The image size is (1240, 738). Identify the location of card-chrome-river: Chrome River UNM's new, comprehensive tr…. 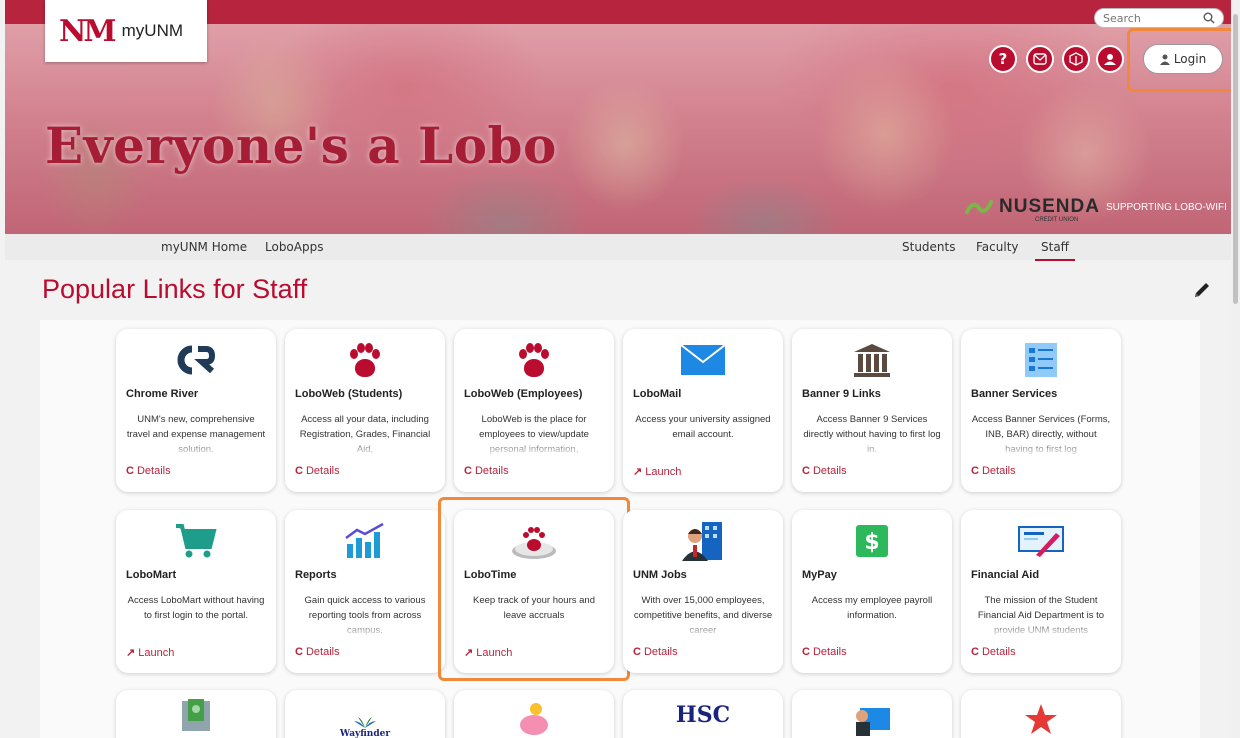
(196, 410).